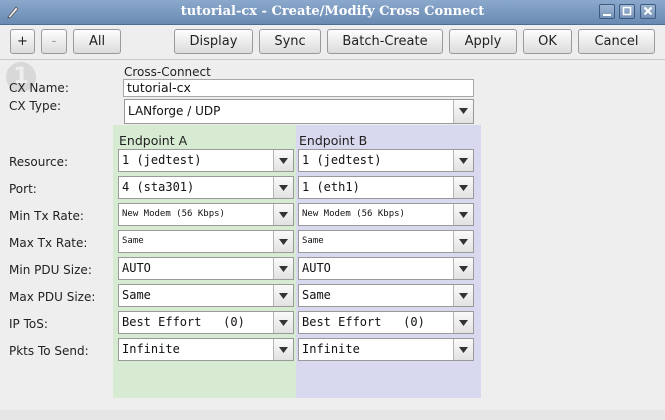 The image size is (665, 420). Describe the element at coordinates (206, 295) in the screenshot. I see `endpoint-a-max-pdu-size-select: Same` at that location.